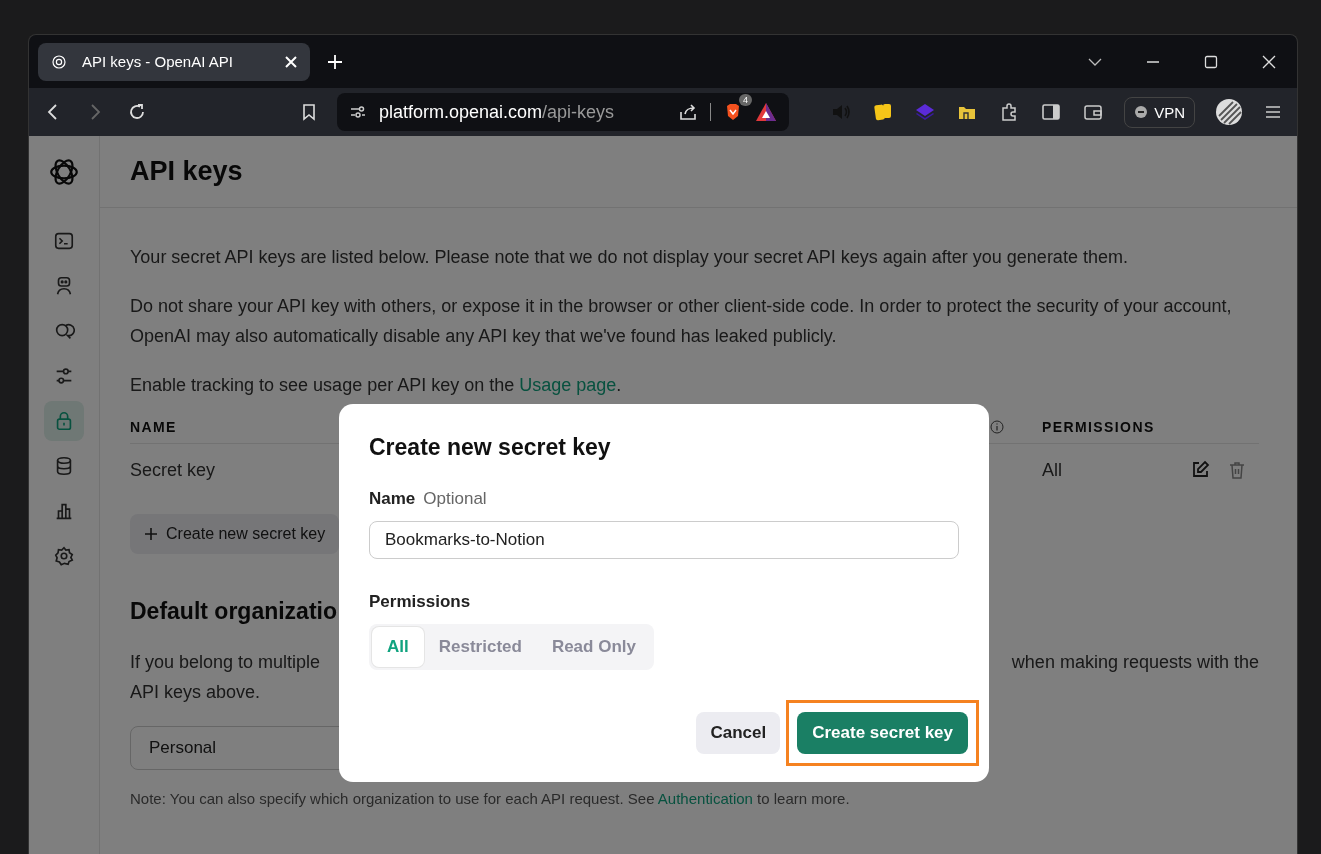 Image resolution: width=1321 pixels, height=854 pixels. I want to click on field-label: Permissions, so click(420, 602).